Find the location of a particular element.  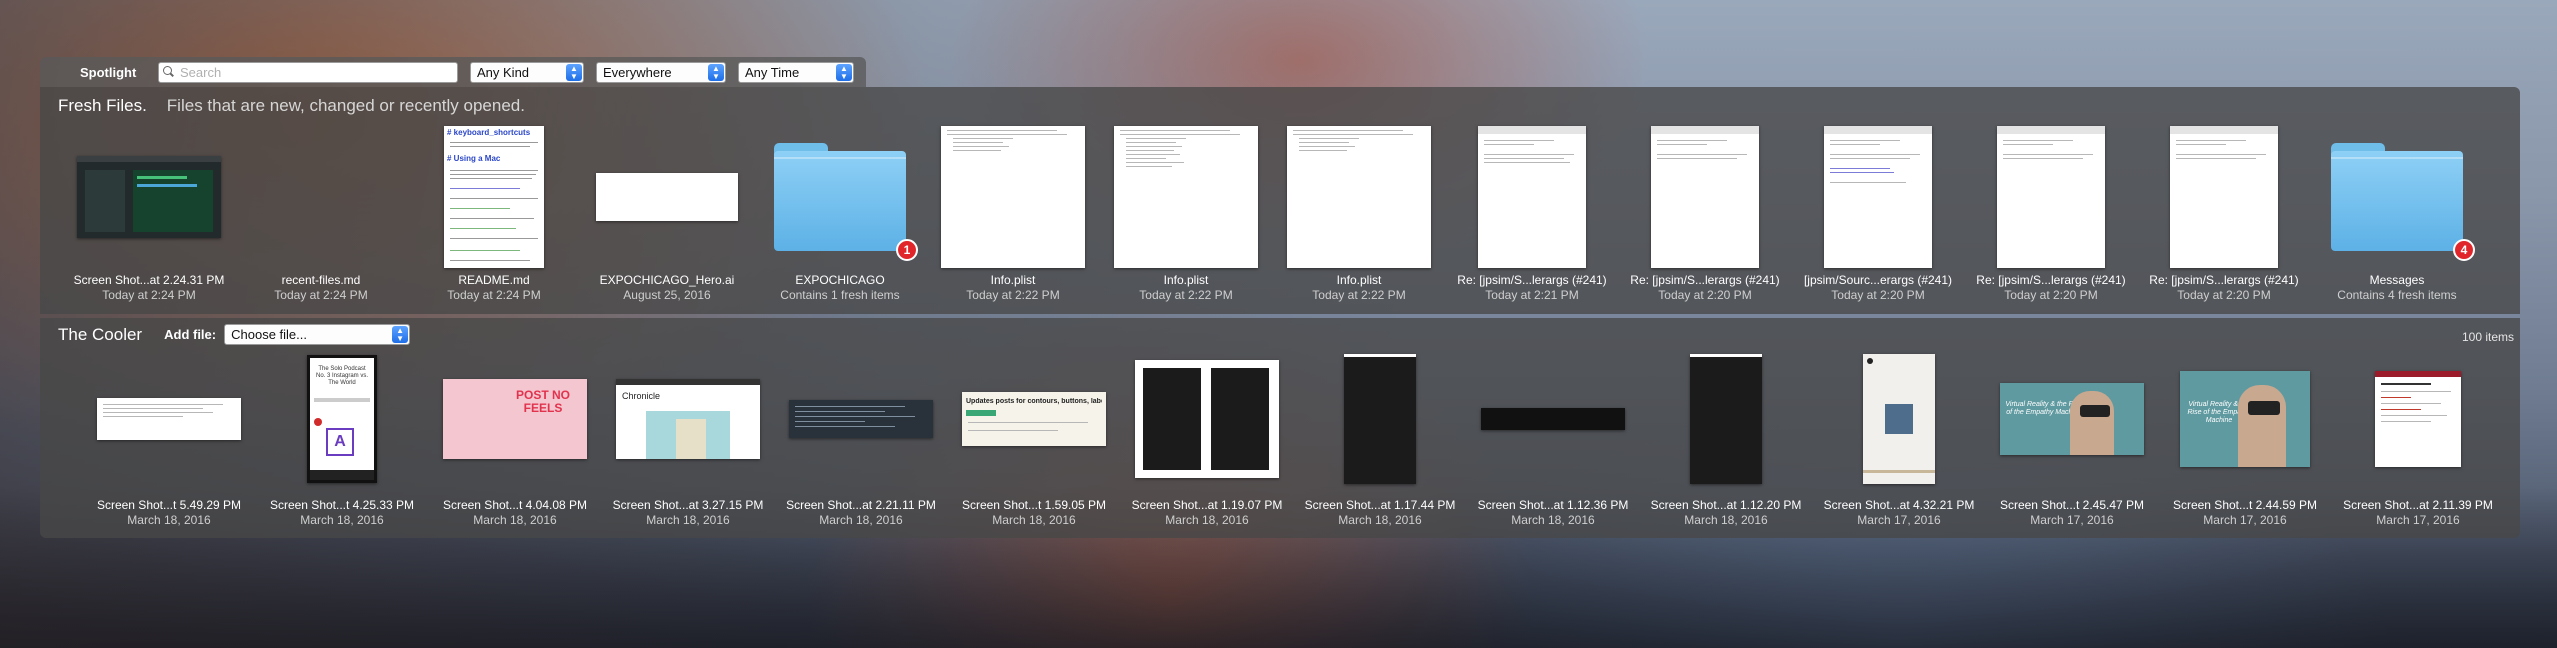

chronicle-text: Chronicle is located at coordinates (641, 396).